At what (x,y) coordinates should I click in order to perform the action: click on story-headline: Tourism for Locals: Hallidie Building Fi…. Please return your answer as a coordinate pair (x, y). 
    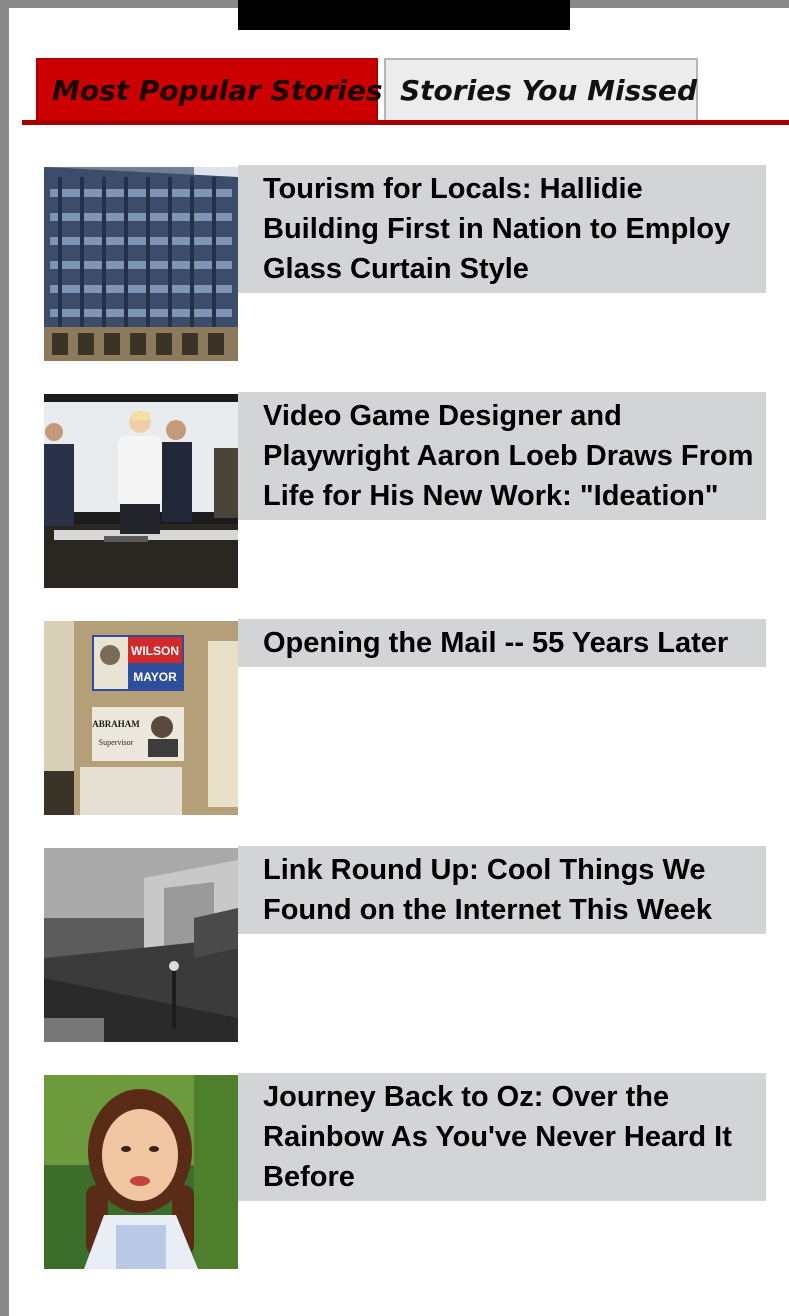
    Looking at the image, I should click on (502, 229).